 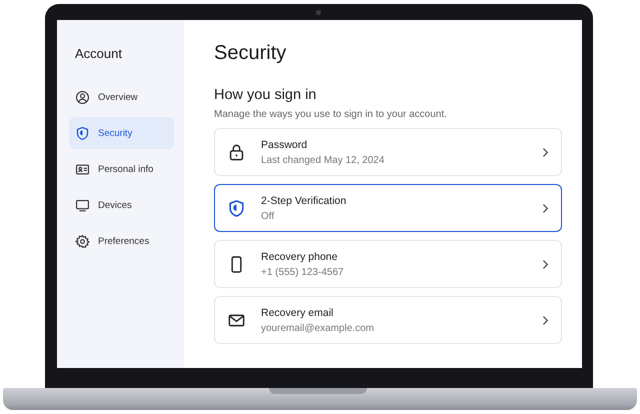 I want to click on settings-icon, so click(x=82, y=241).